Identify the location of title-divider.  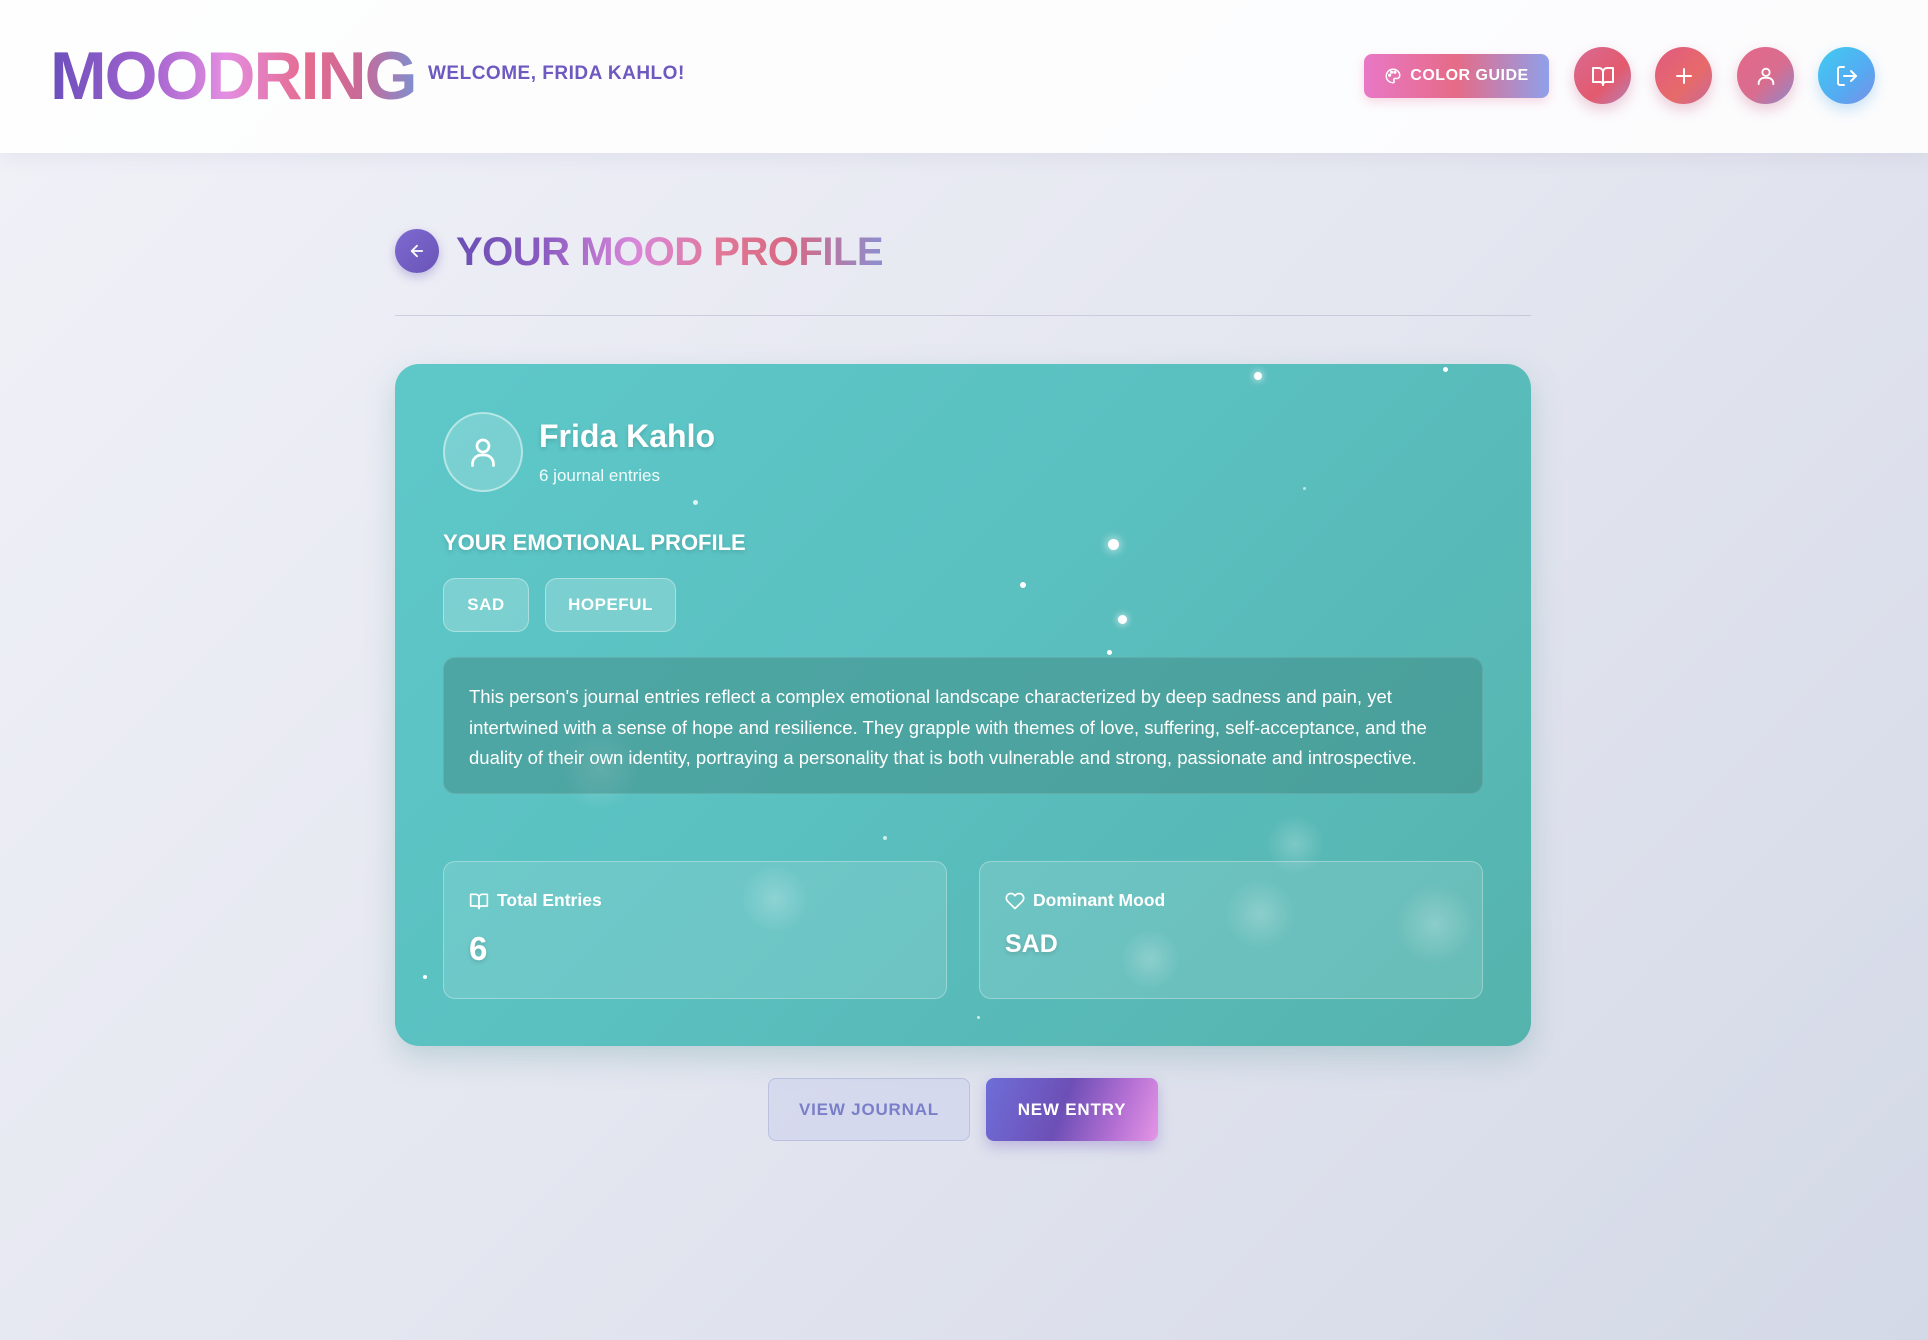
(963, 315).